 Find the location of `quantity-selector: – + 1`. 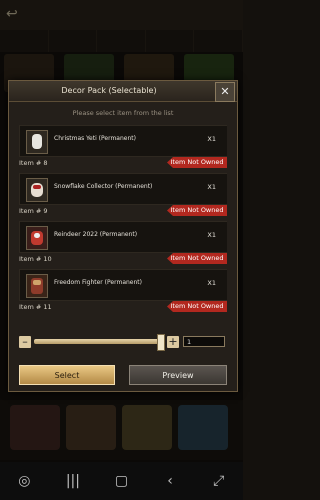

quantity-selector: – + 1 is located at coordinates (123, 342).